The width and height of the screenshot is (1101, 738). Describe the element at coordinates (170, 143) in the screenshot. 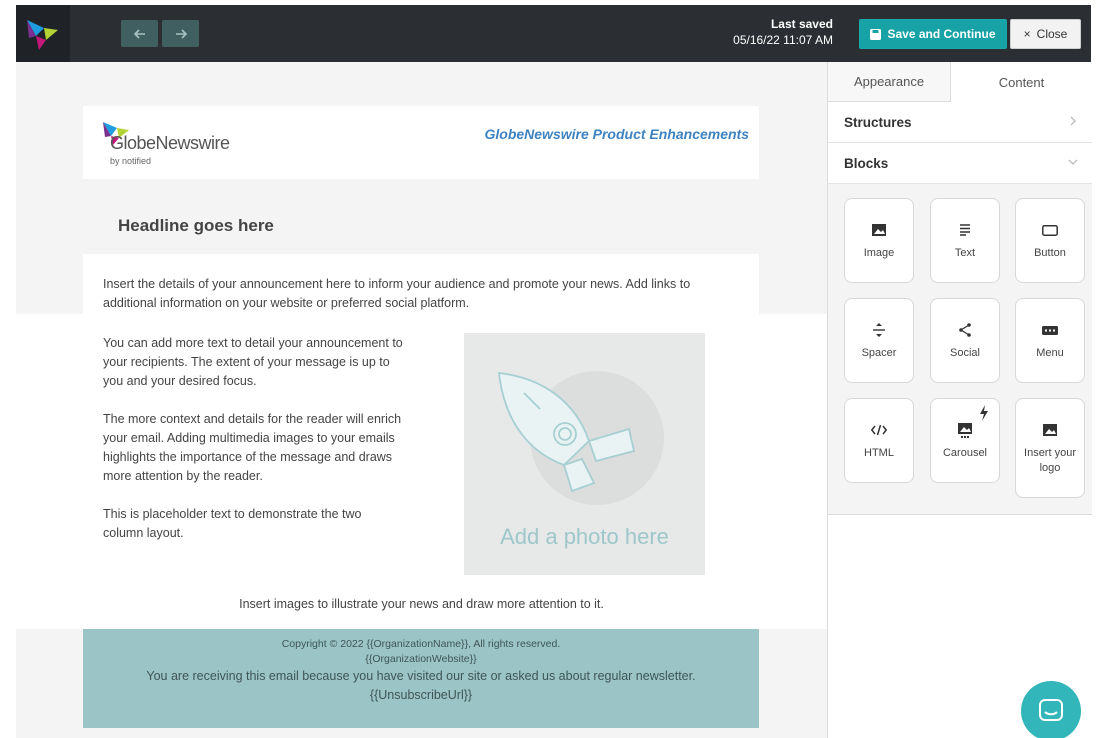

I see `logo-text: GlobeNewswire` at that location.